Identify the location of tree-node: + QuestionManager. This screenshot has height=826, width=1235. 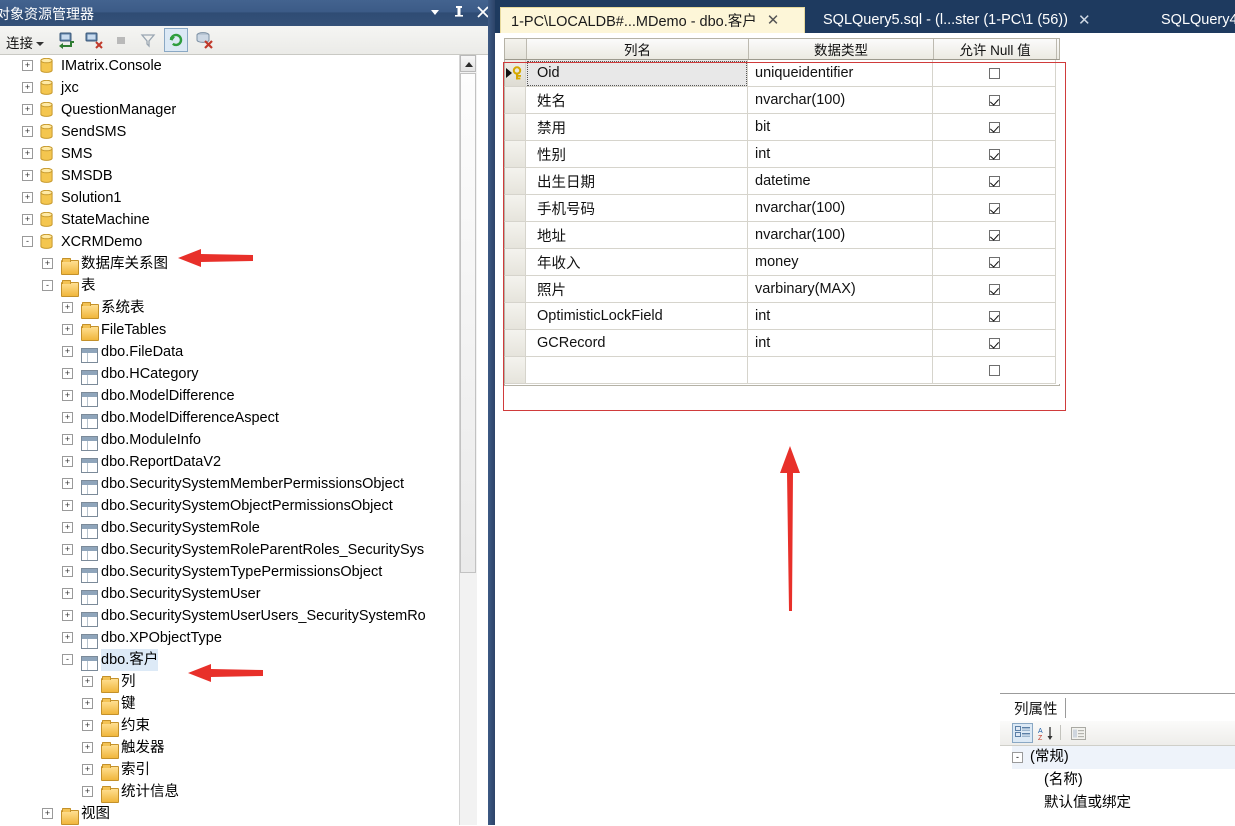
(238, 110).